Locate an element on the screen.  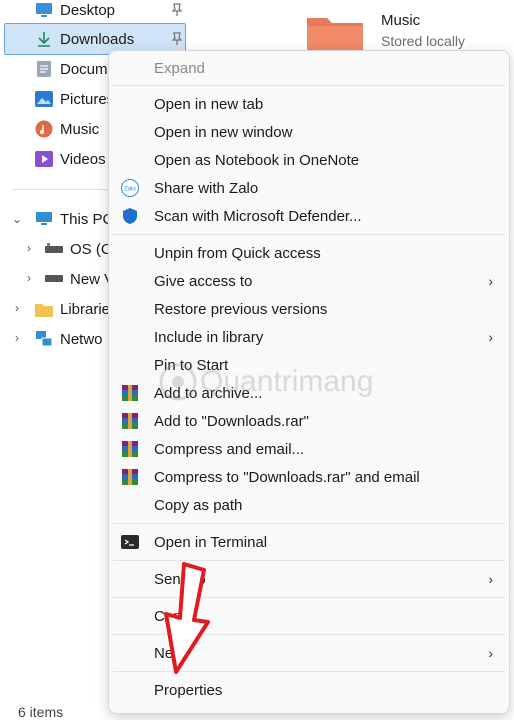
menu-item-share-zalo: Zalo Share with Zalo is located at coordinates (309, 188).